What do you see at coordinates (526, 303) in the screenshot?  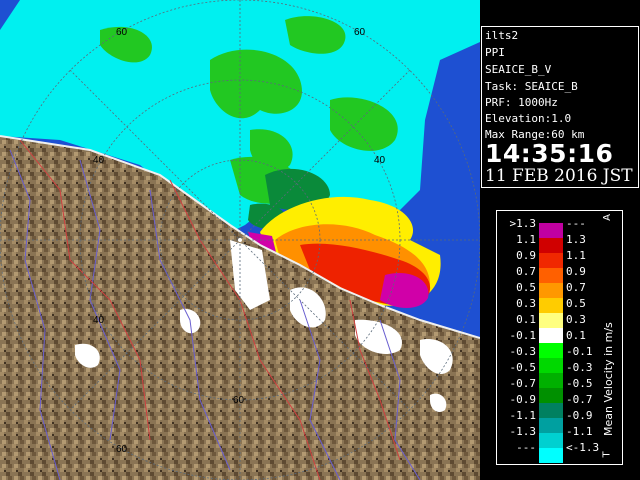 I see `legend-low-label: 0.3` at bounding box center [526, 303].